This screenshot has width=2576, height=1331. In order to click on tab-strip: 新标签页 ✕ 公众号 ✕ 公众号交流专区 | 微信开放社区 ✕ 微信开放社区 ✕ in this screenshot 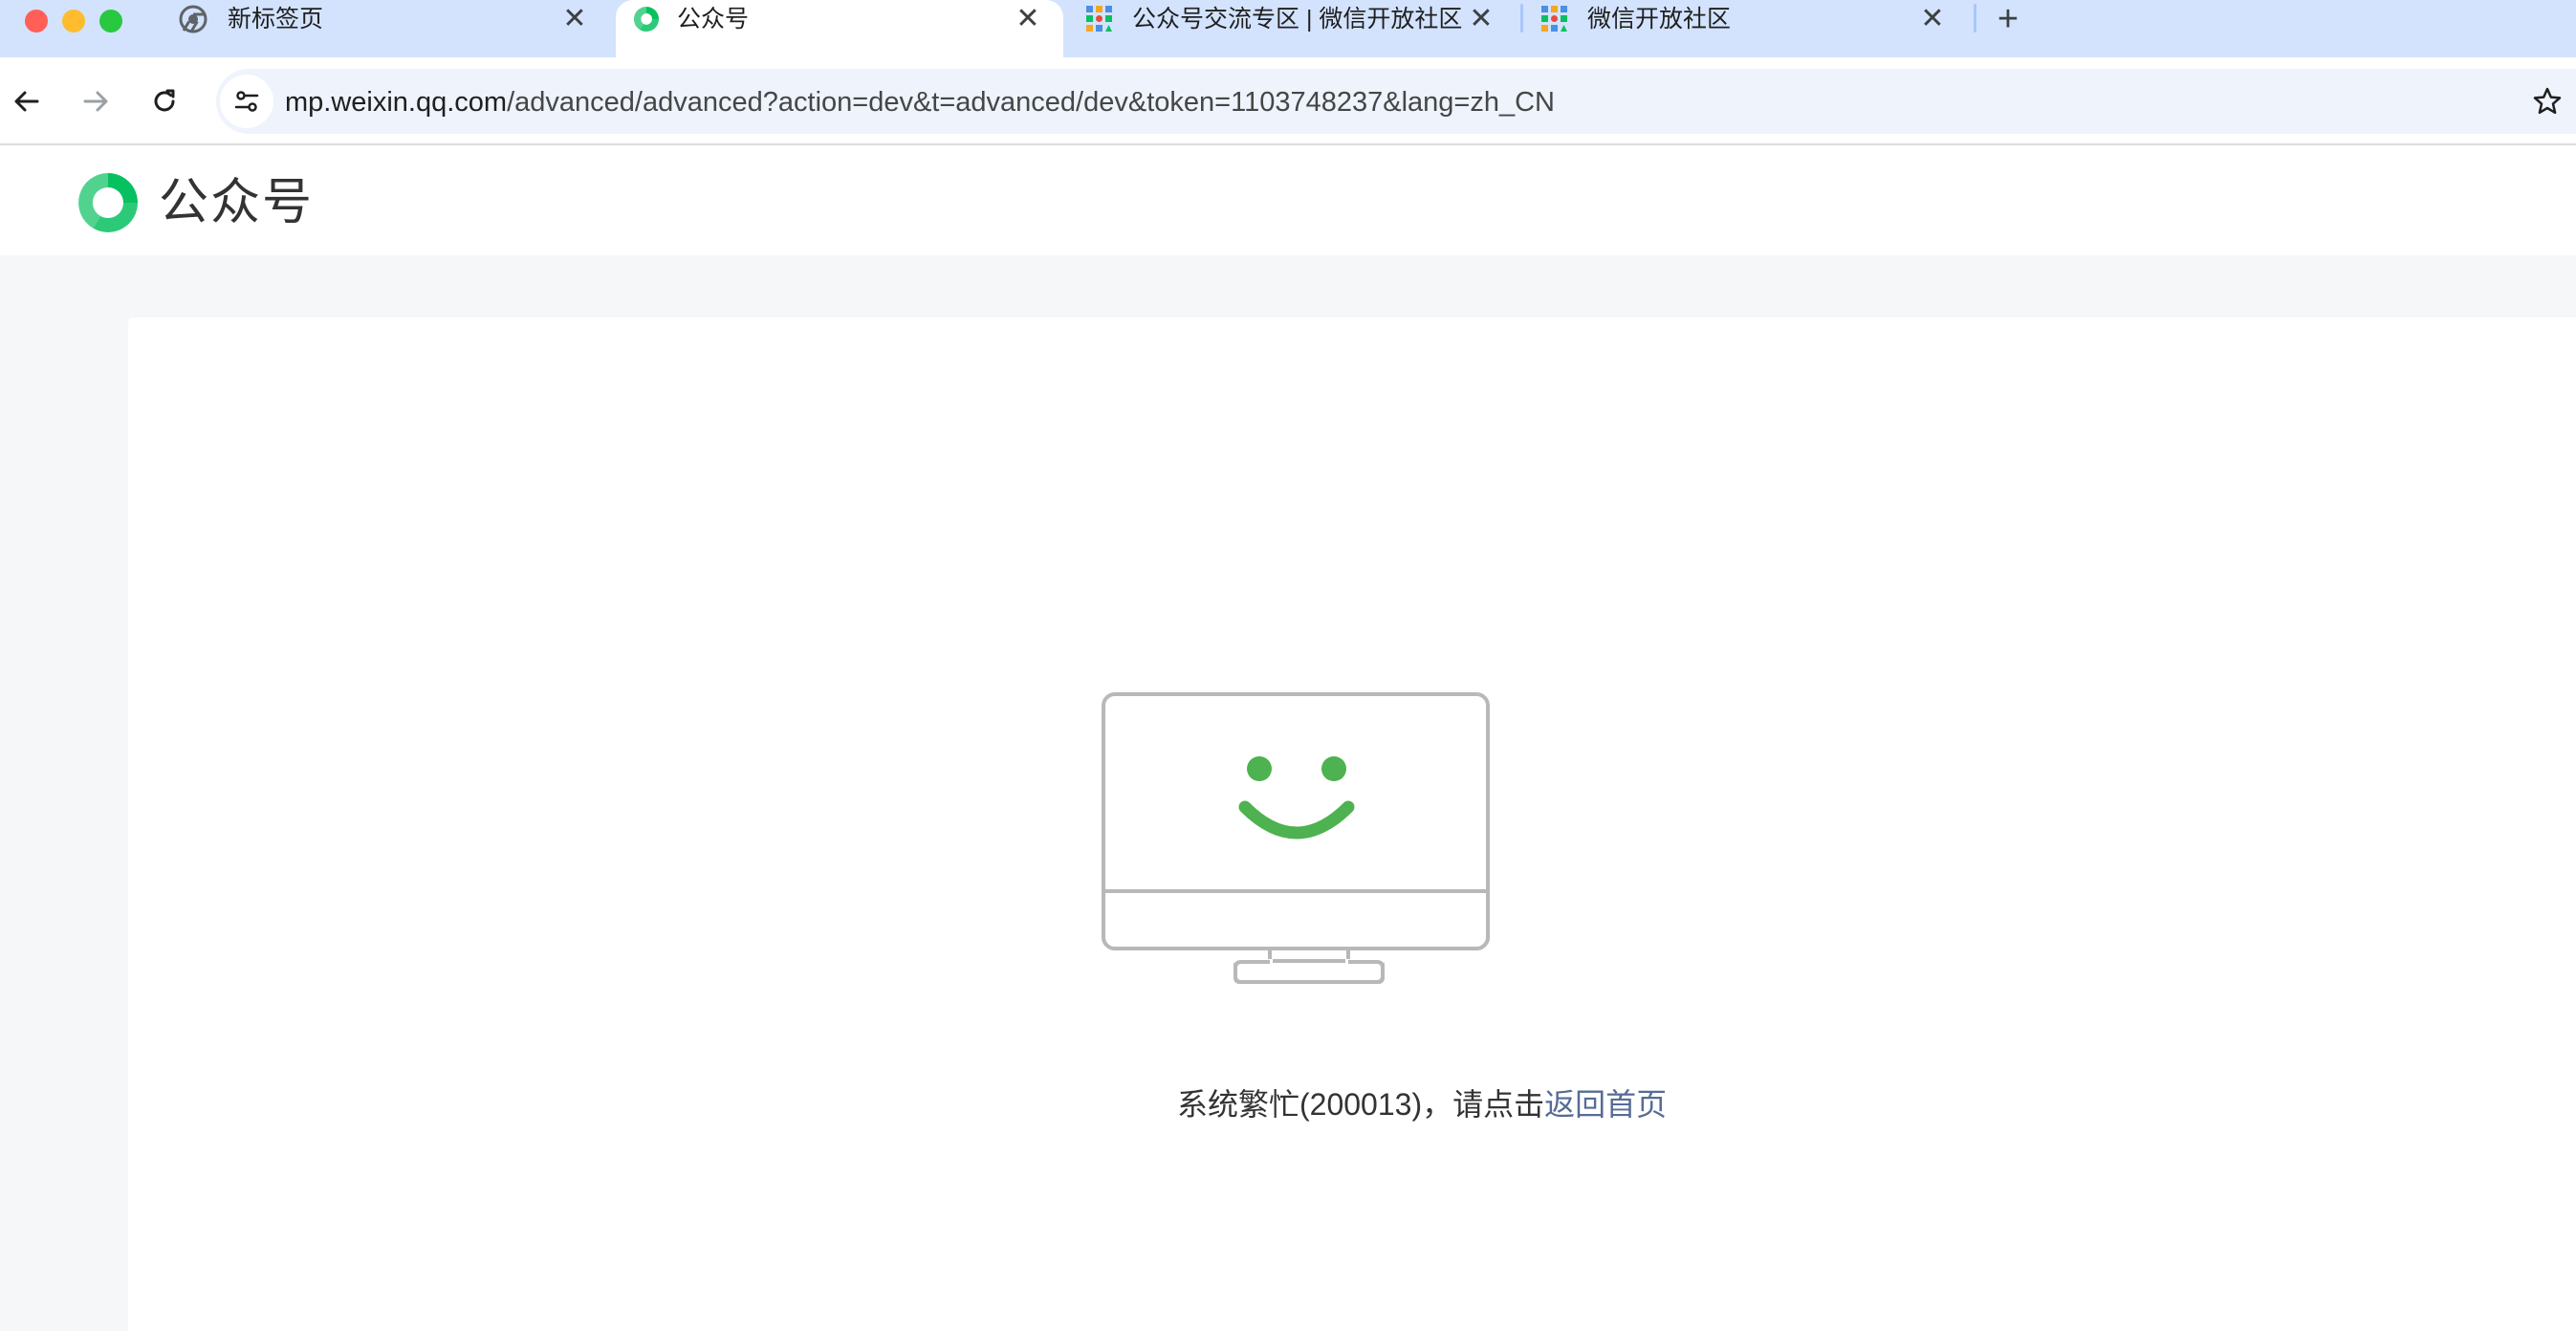, I will do `click(1288, 28)`.